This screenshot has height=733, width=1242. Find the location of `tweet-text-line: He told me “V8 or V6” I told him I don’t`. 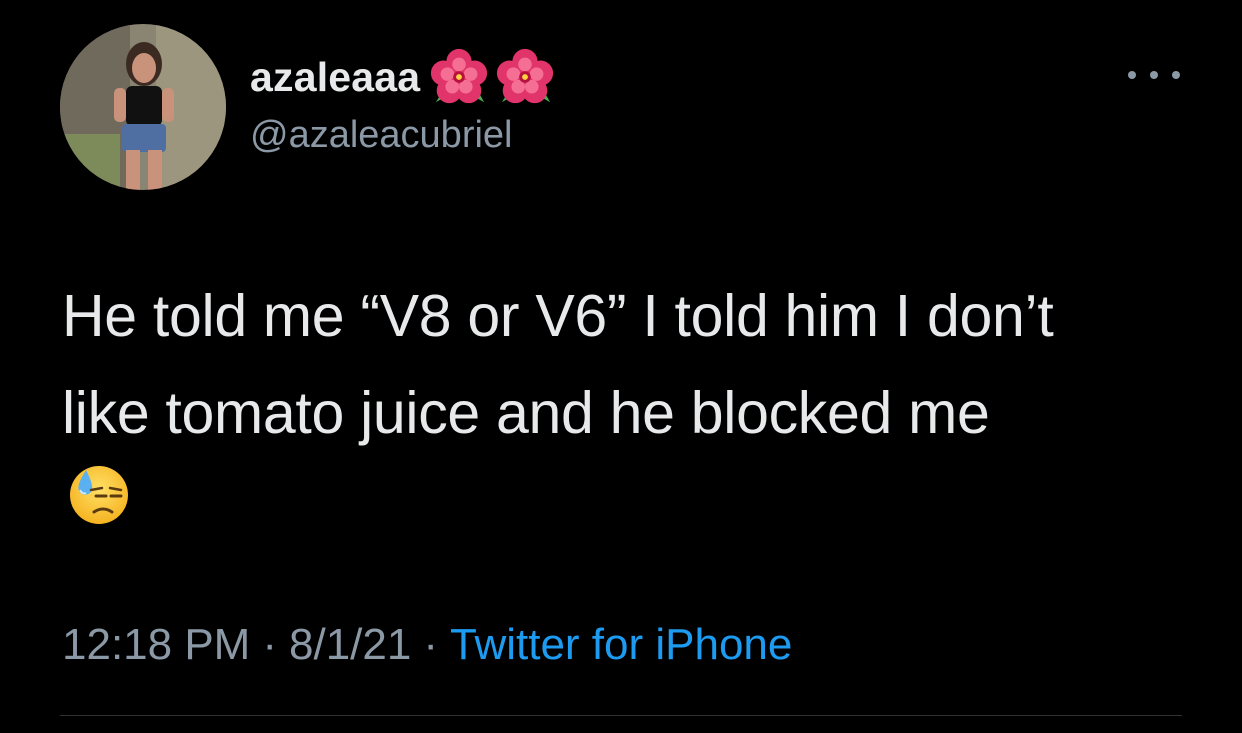

tweet-text-line: He told me “V8 or V6” I told him I don’t is located at coordinates (558, 316).